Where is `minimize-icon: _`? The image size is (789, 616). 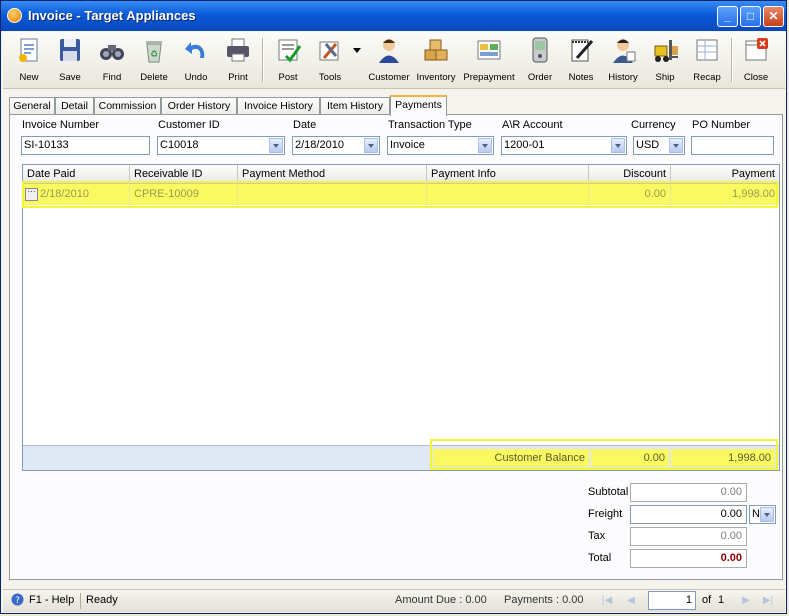 minimize-icon: _ is located at coordinates (727, 16).